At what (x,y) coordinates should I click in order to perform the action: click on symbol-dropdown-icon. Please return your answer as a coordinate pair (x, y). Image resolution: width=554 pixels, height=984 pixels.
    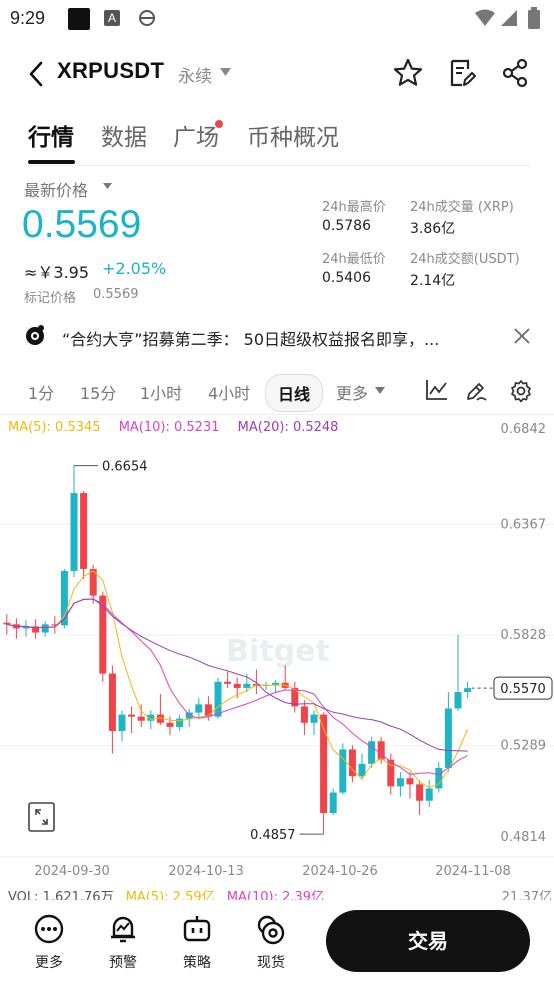
    Looking at the image, I should click on (225, 72).